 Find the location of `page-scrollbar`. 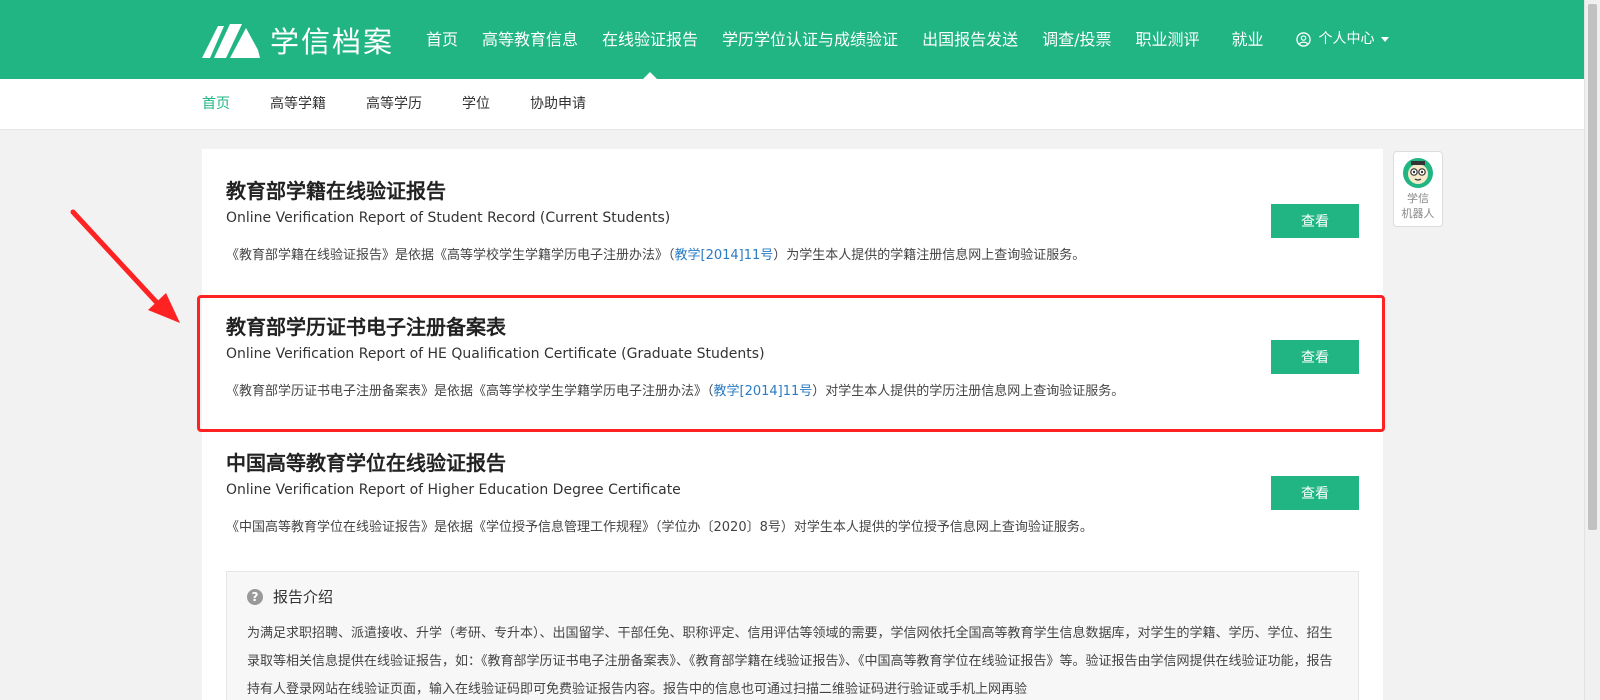

page-scrollbar is located at coordinates (1592, 350).